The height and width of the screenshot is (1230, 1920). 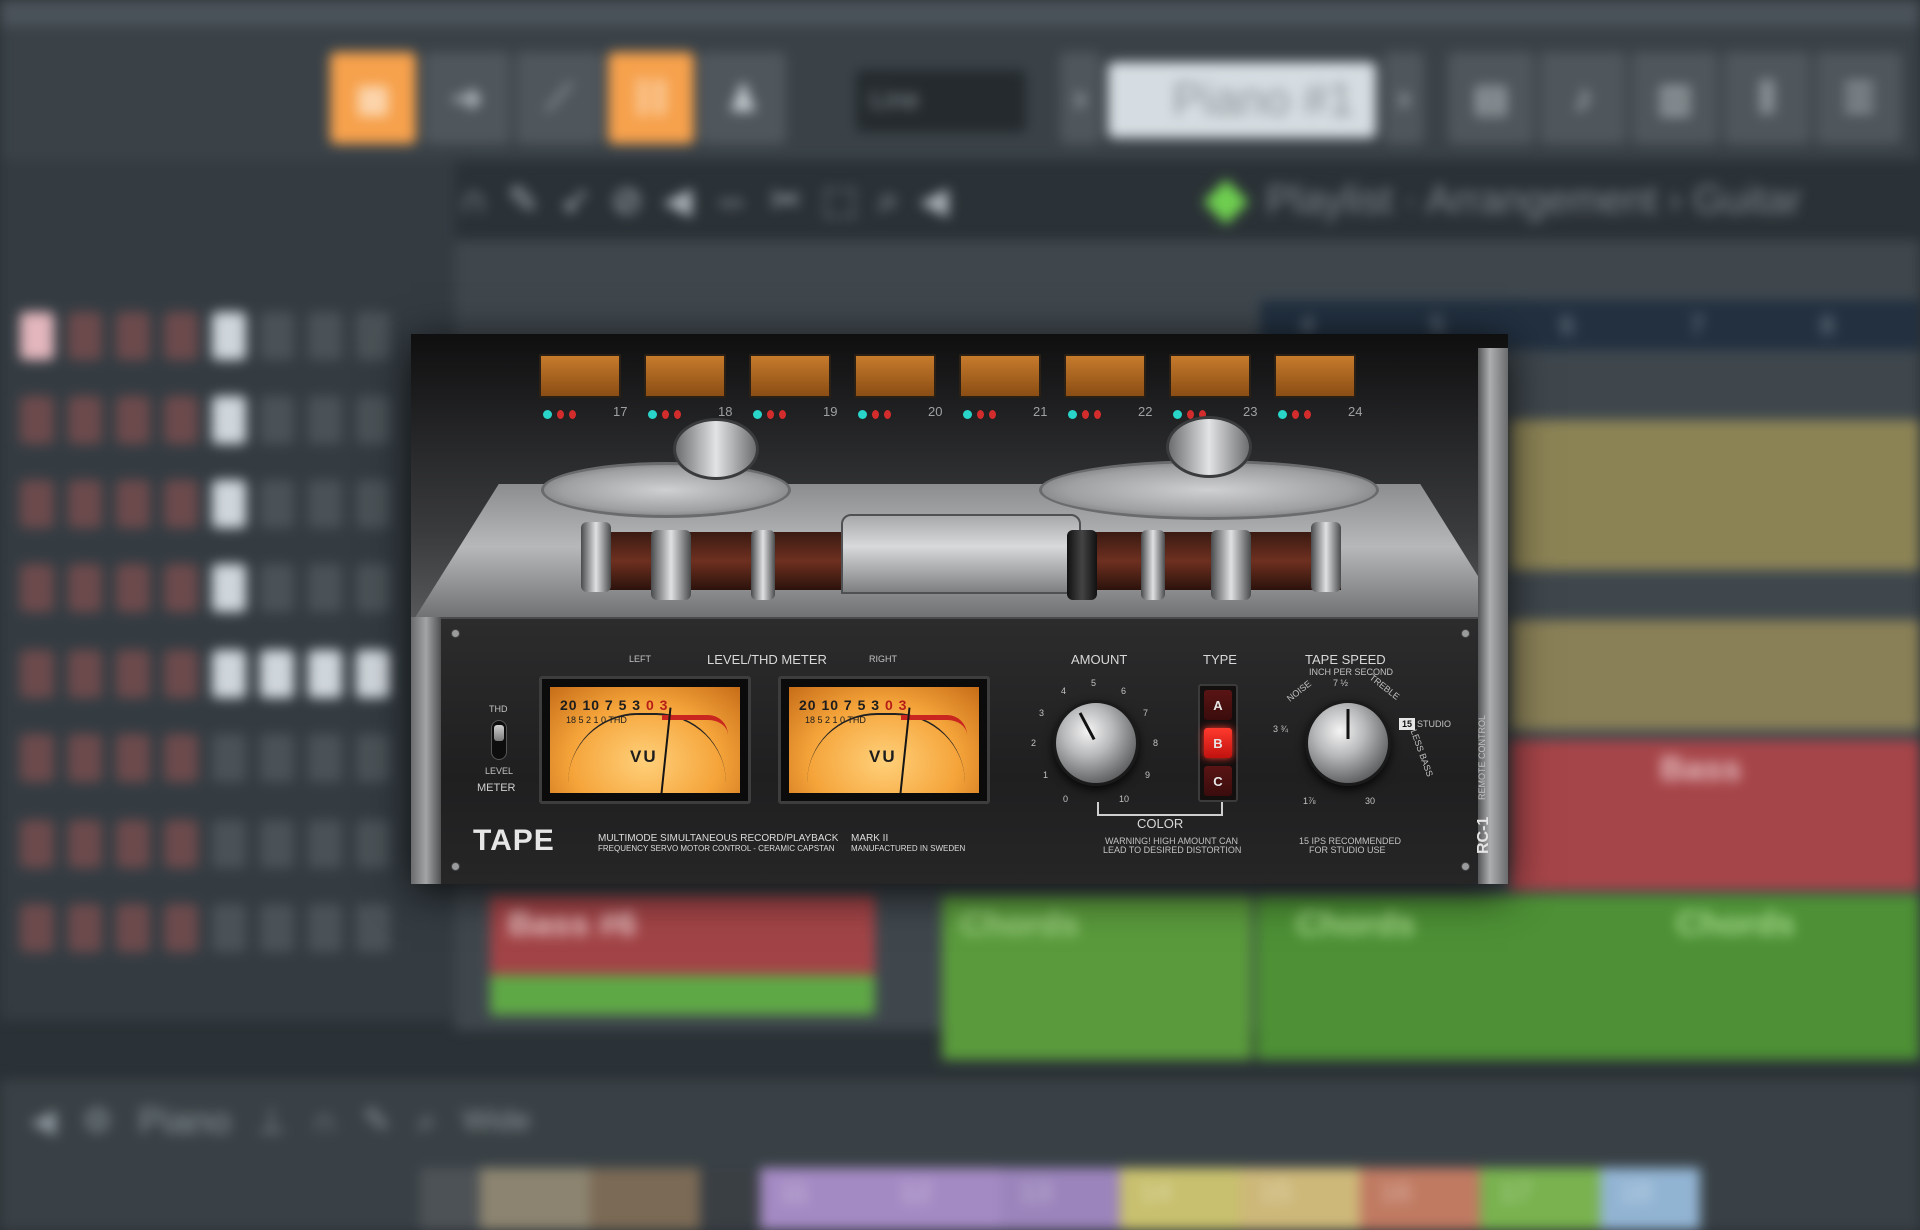 What do you see at coordinates (743, 98) in the screenshot?
I see `metronome-icon: ♟` at bounding box center [743, 98].